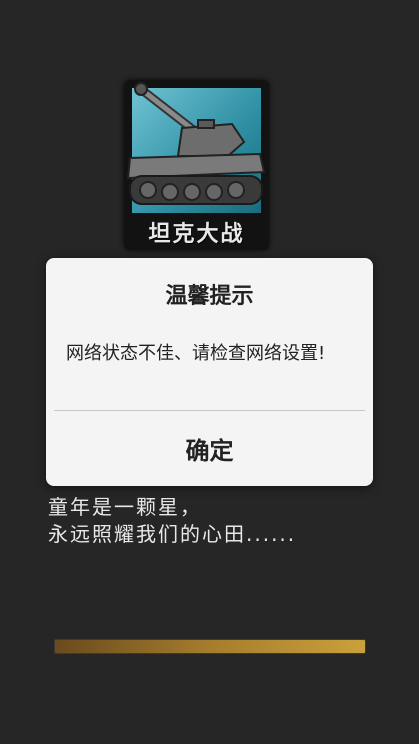 The height and width of the screenshot is (744, 419). Describe the element at coordinates (209, 448) in the screenshot. I see `confirm-button: 确定` at that location.